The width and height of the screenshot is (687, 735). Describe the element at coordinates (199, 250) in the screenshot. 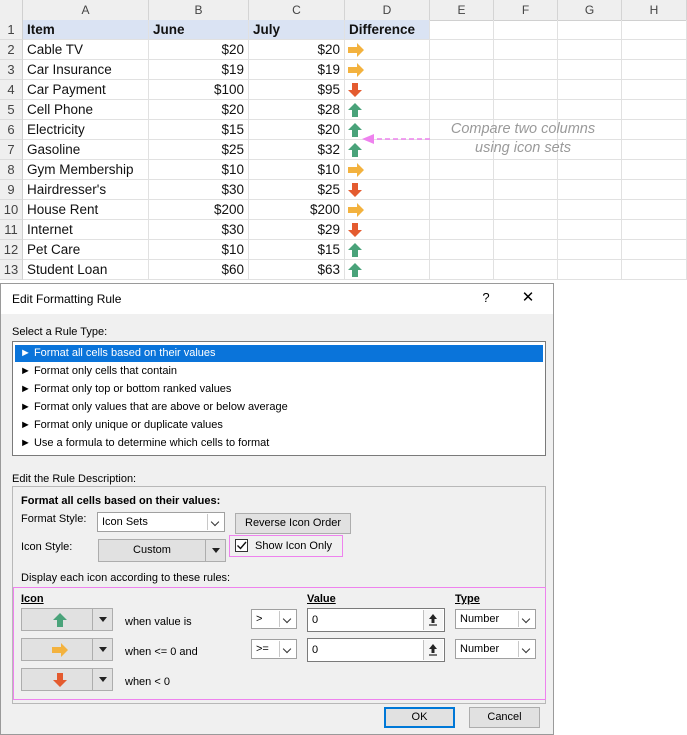

I see `cell-june: $10` at that location.